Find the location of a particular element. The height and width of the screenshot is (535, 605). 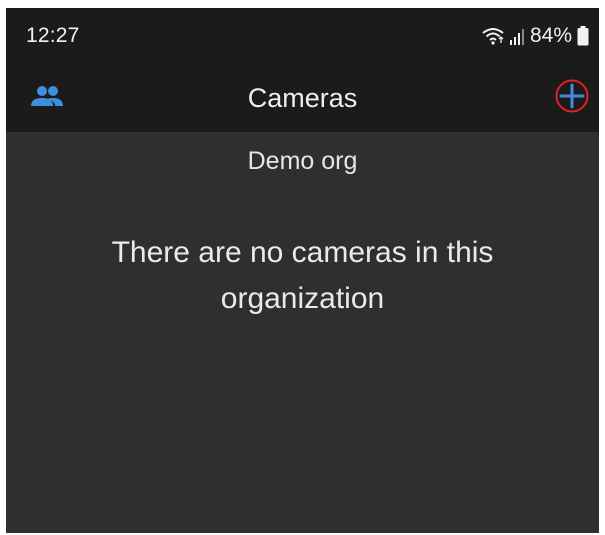

signal-icon is located at coordinates (517, 36).